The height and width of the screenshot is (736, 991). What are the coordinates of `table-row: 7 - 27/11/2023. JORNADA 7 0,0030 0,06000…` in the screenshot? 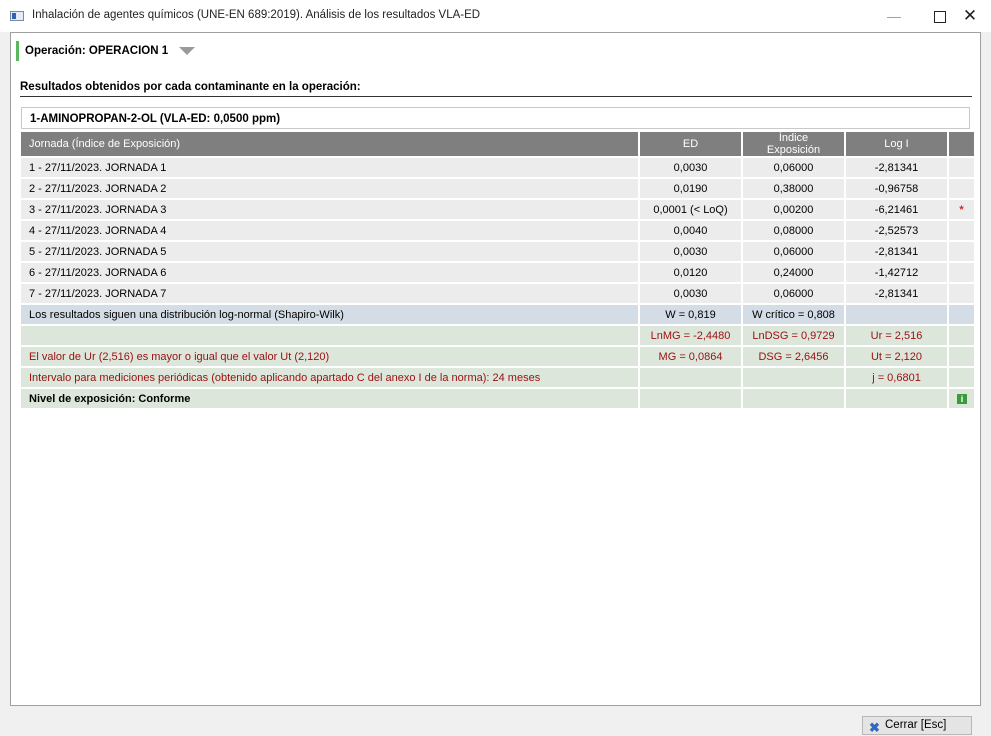 It's located at (497, 293).